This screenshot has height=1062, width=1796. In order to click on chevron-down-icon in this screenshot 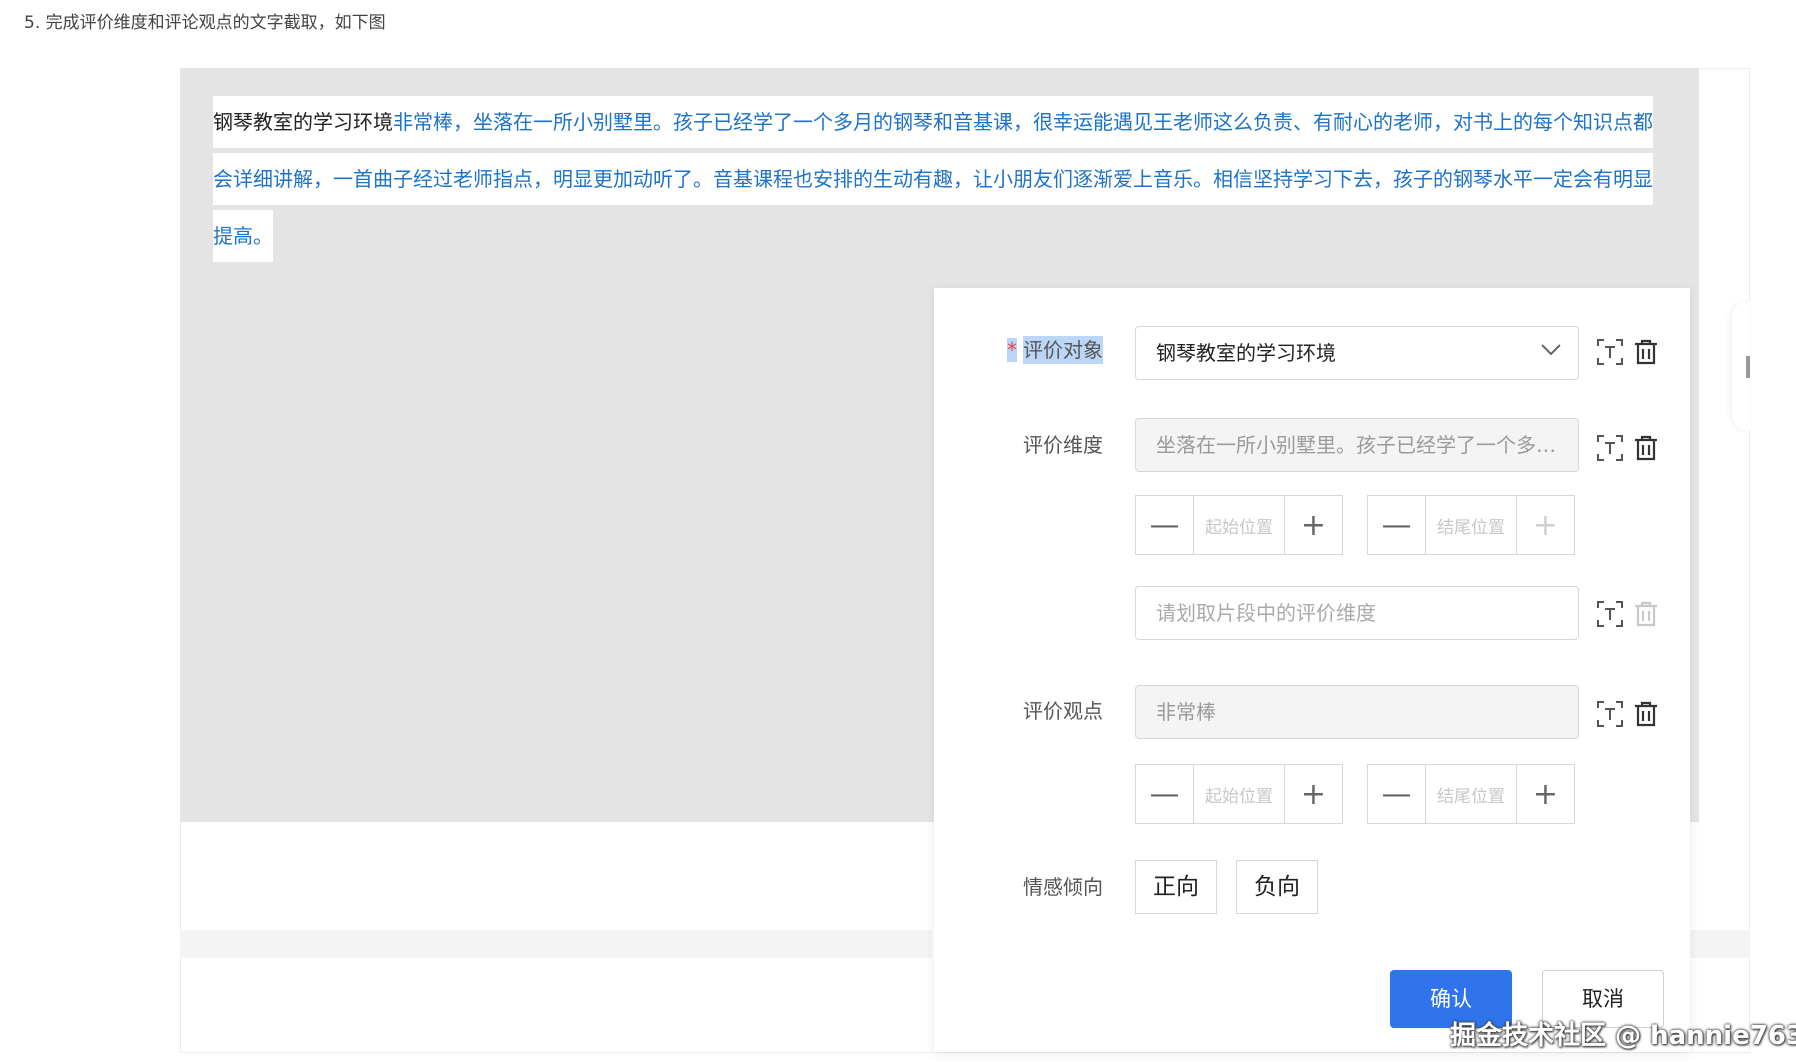, I will do `click(1551, 350)`.